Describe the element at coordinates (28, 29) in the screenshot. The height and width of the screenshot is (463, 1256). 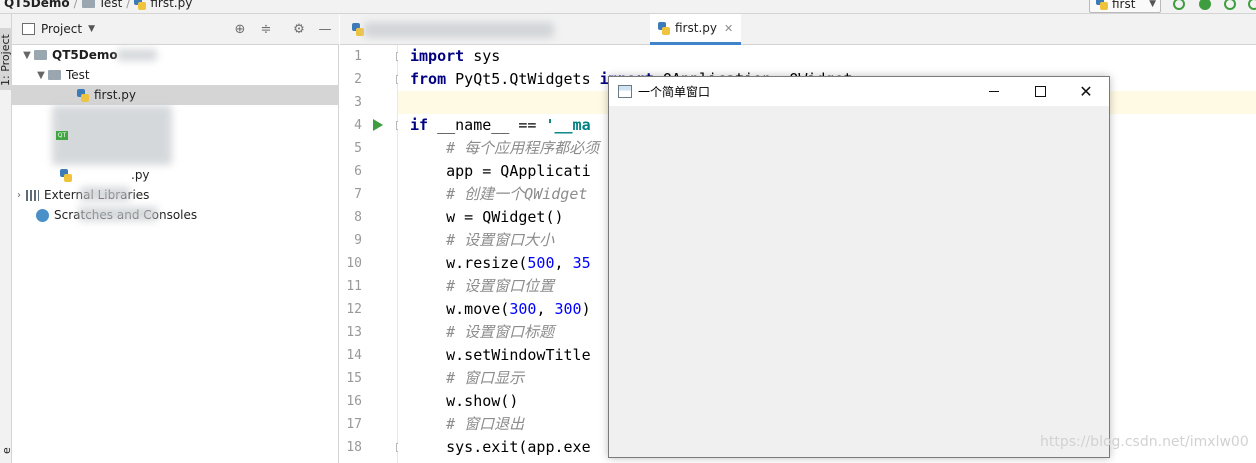
I see `project-view-icon` at that location.